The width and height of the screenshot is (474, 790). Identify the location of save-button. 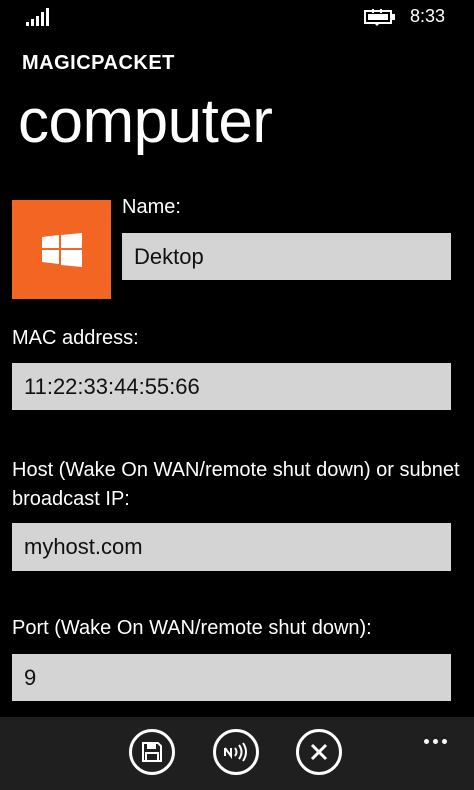
(152, 752).